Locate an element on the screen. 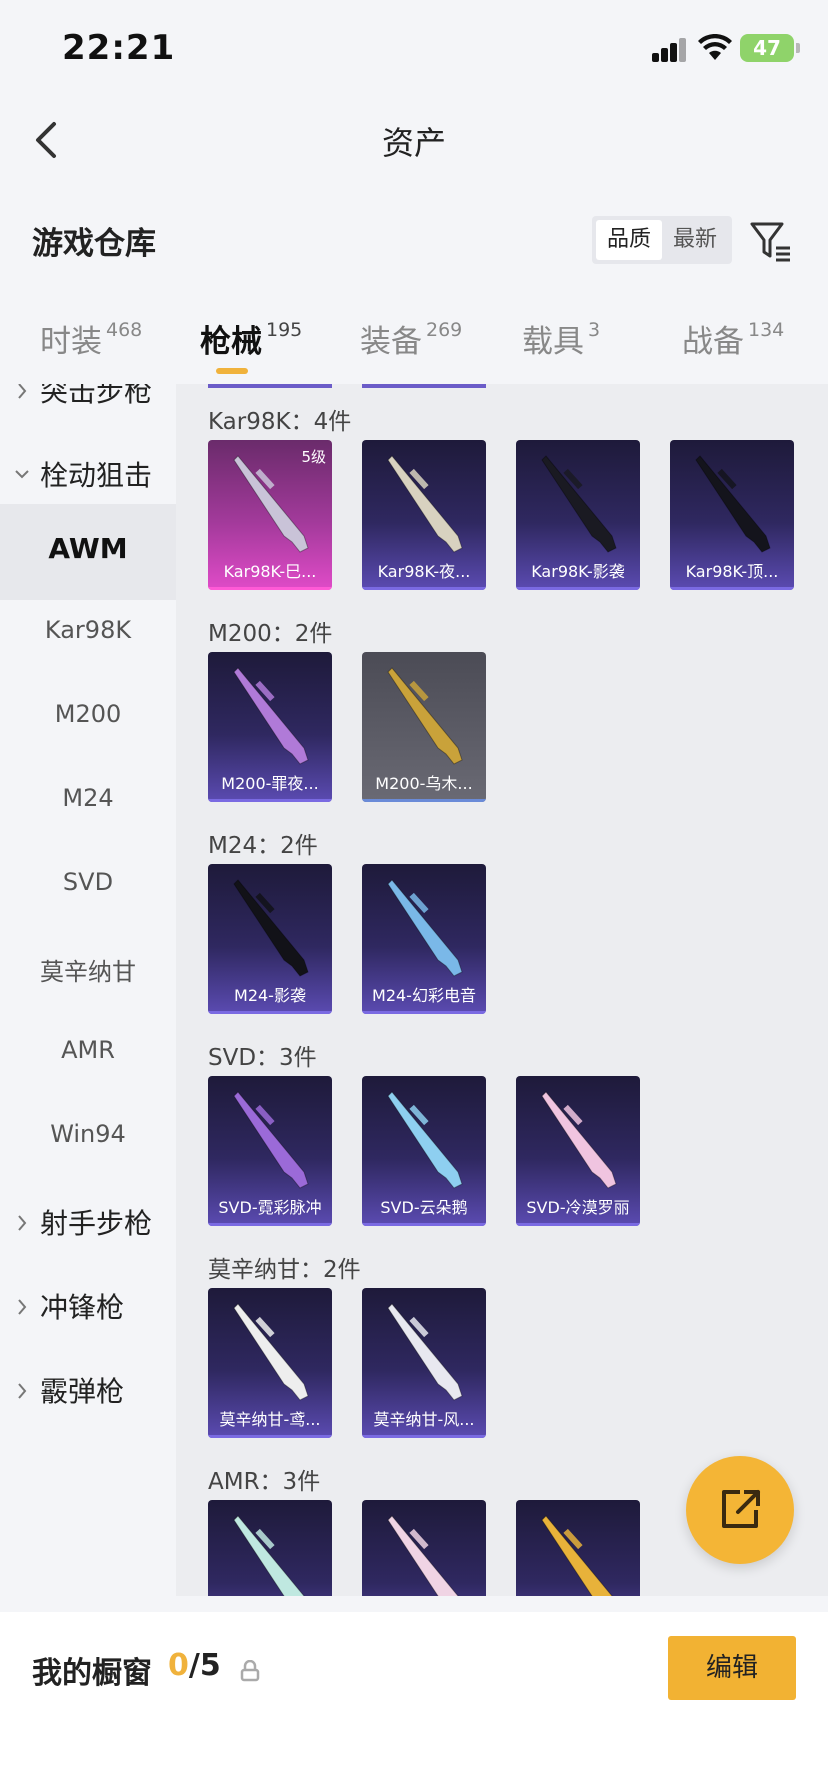  sidebar-item-label: 冲锋枪 is located at coordinates (82, 1307).